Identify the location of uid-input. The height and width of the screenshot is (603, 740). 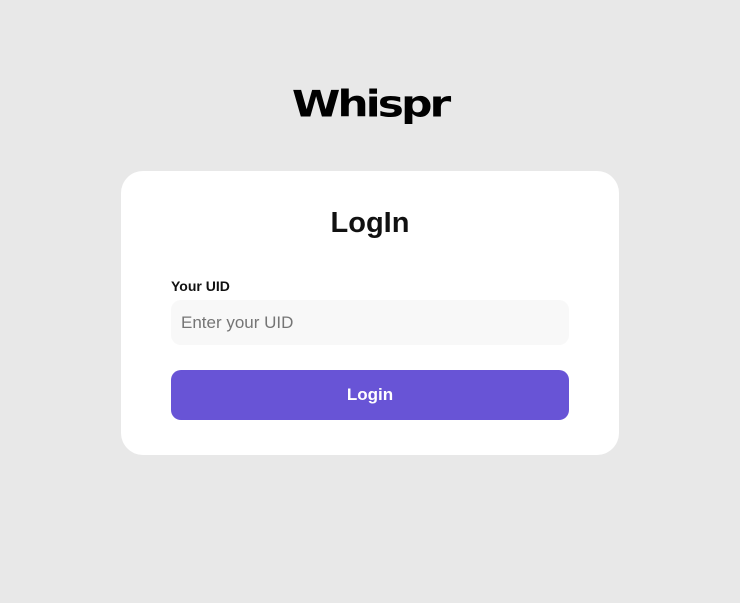
(370, 322).